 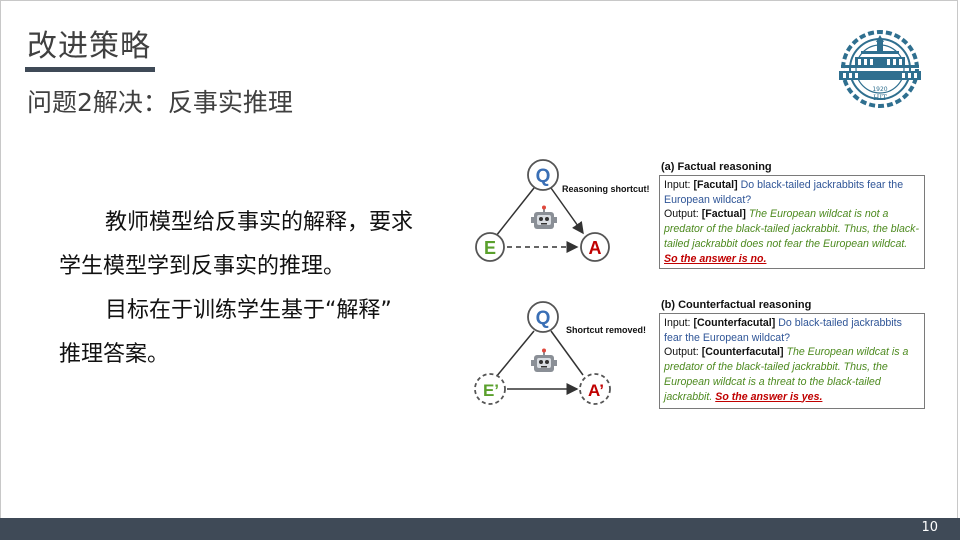 I want to click on body-line-4: 推理答案。, so click(x=114, y=354).